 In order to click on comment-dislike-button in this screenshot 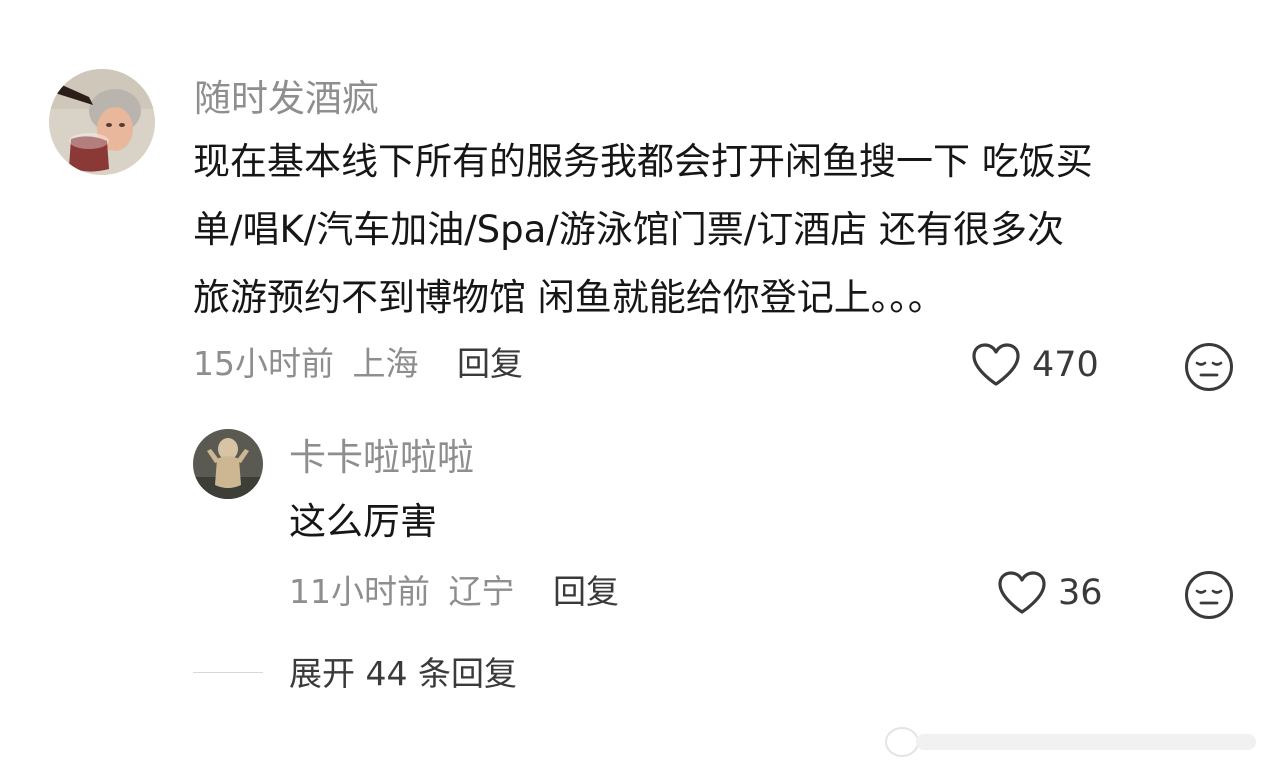, I will do `click(1209, 367)`.